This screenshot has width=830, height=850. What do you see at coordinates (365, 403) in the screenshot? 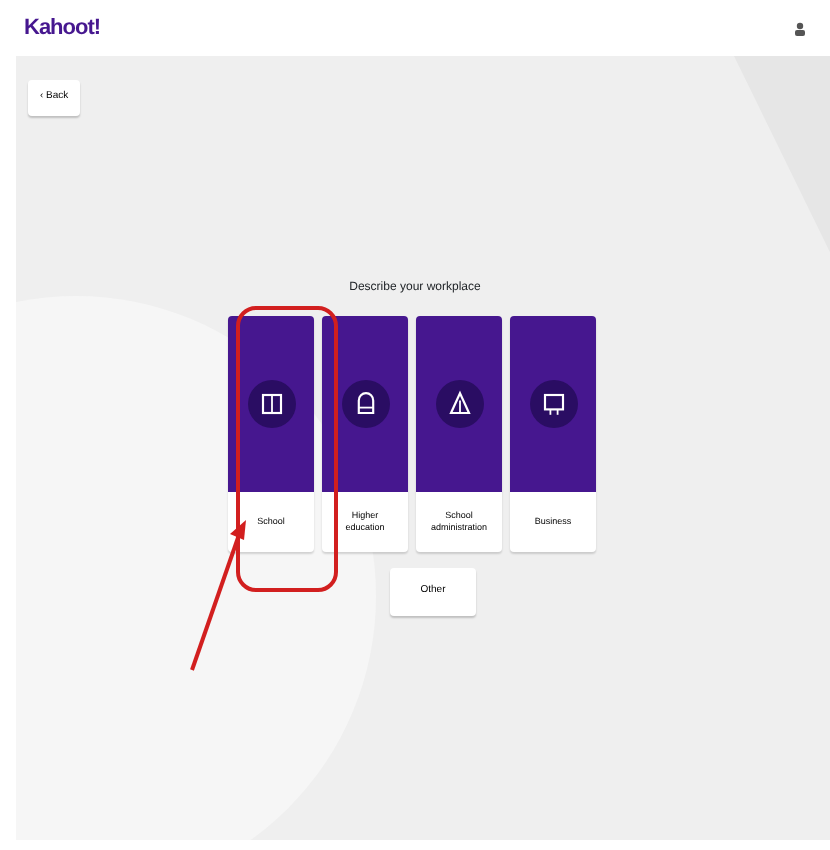
I see `building-icon` at bounding box center [365, 403].